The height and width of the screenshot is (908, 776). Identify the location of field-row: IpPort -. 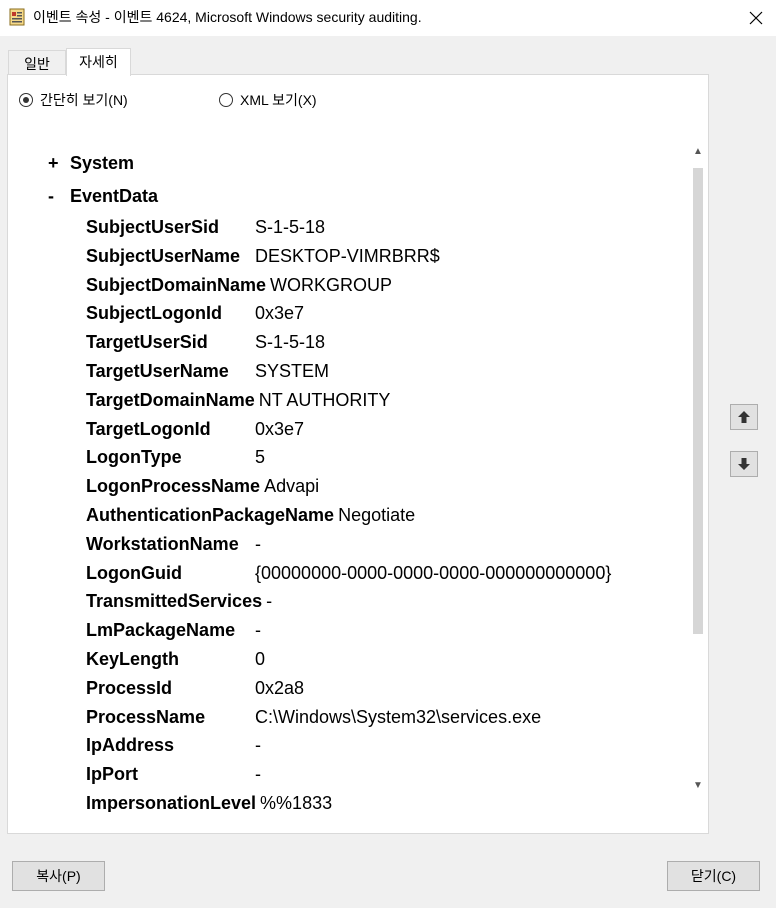
(348, 775).